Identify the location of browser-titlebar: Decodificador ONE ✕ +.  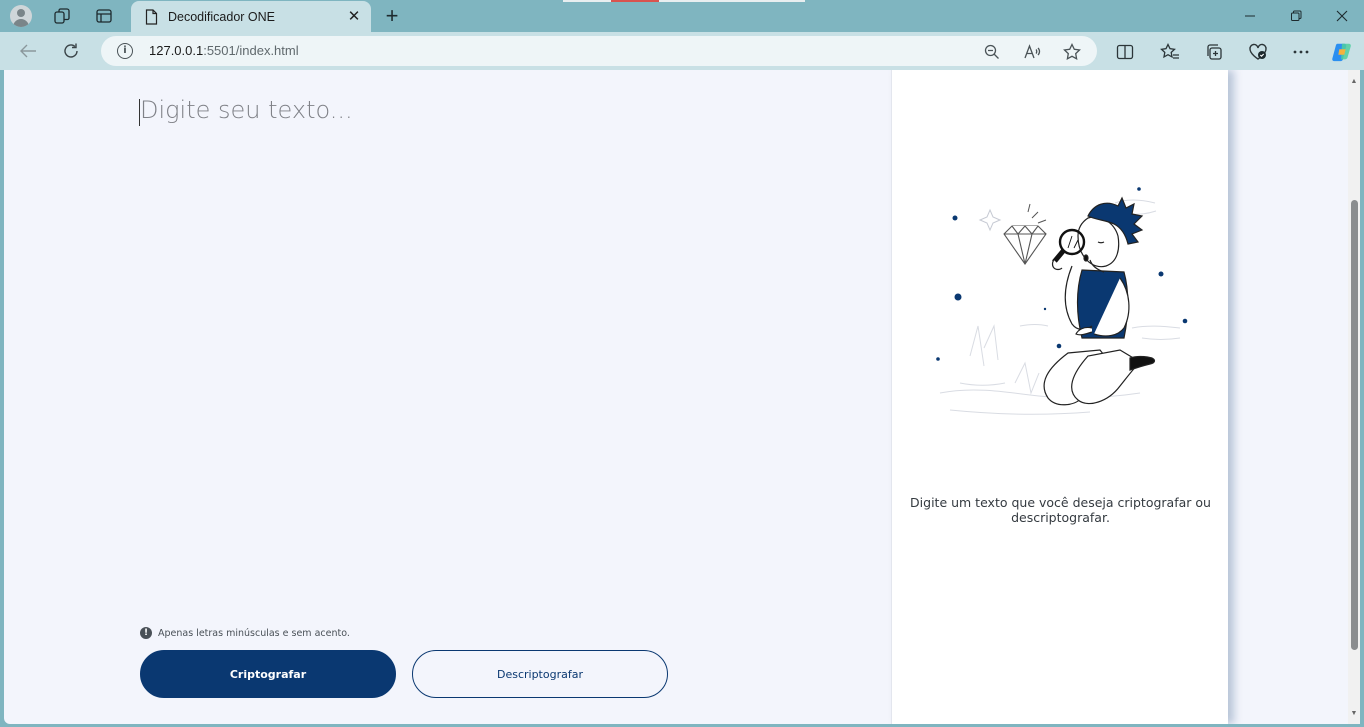
(682, 16).